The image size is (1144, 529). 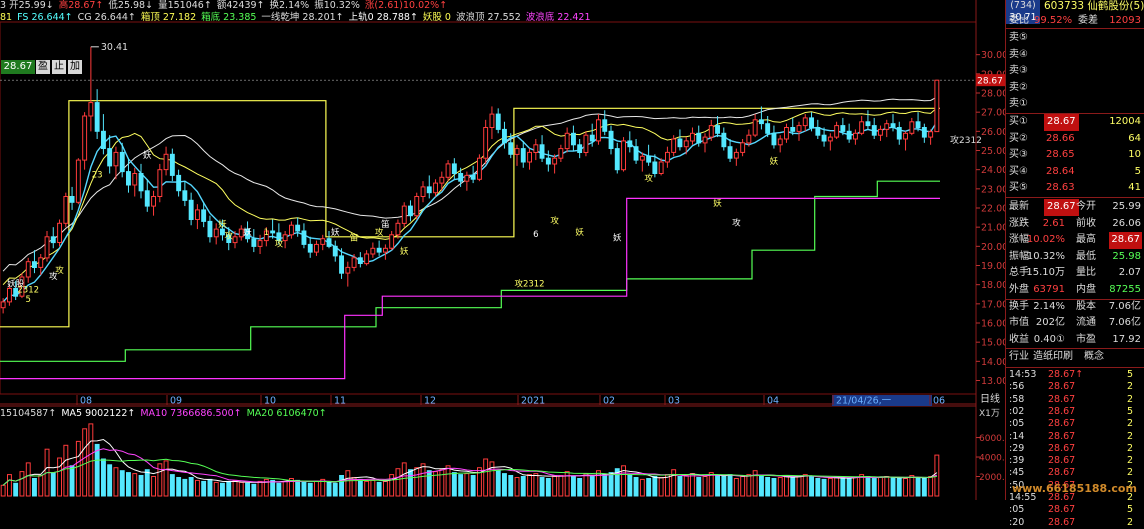 What do you see at coordinates (1075, 240) in the screenshot?
I see `quote-stat-row: 涨幅 10.02% 最高 28.67` at bounding box center [1075, 240].